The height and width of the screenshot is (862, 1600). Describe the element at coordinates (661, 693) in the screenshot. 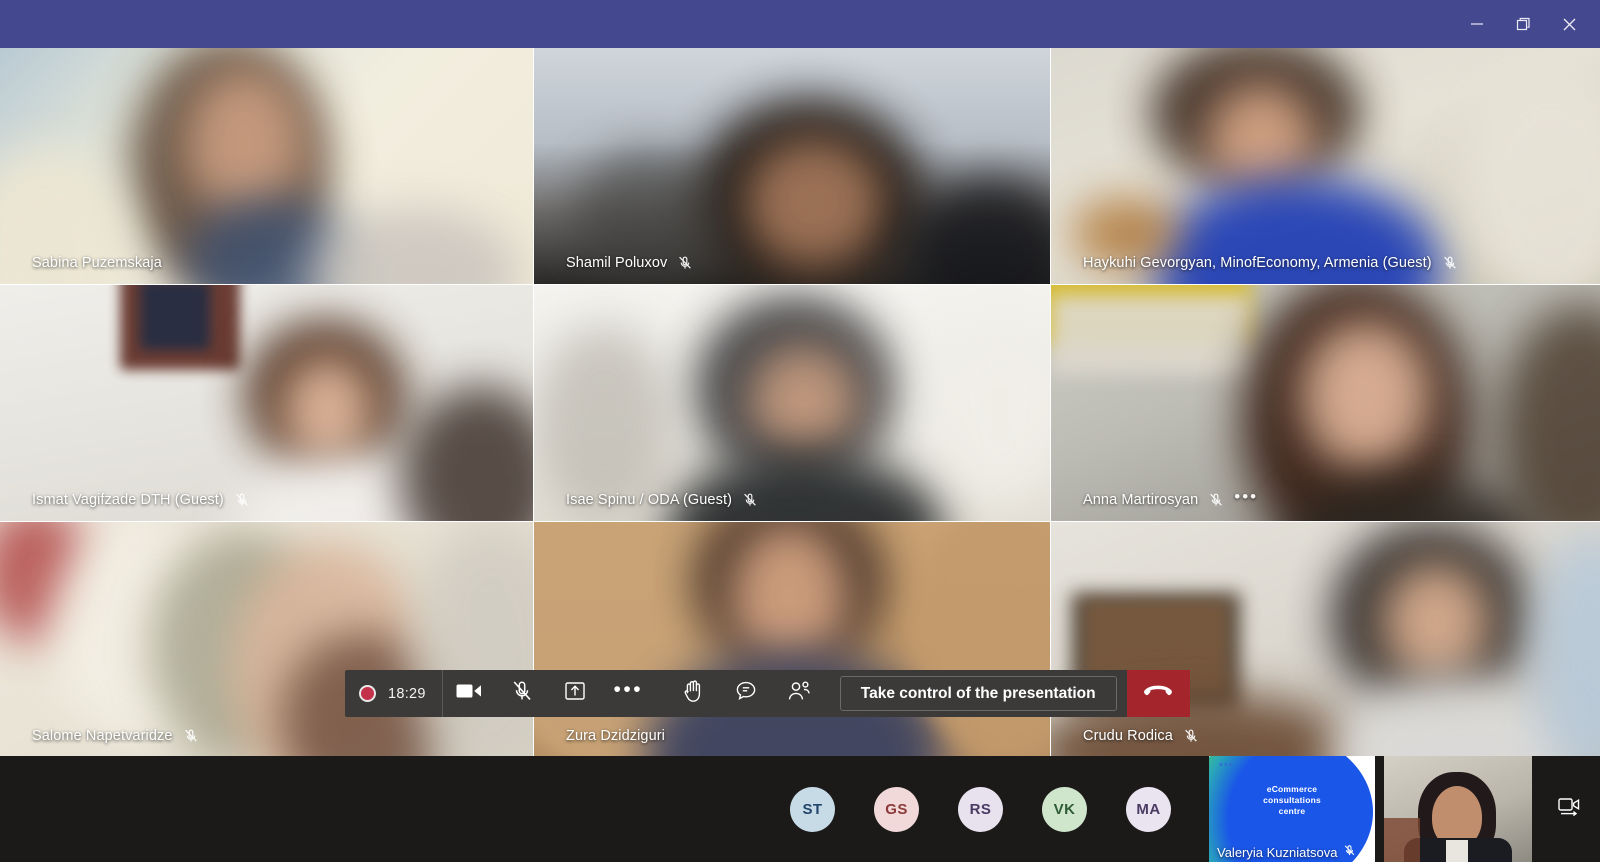

I see `toolbar-separator` at that location.